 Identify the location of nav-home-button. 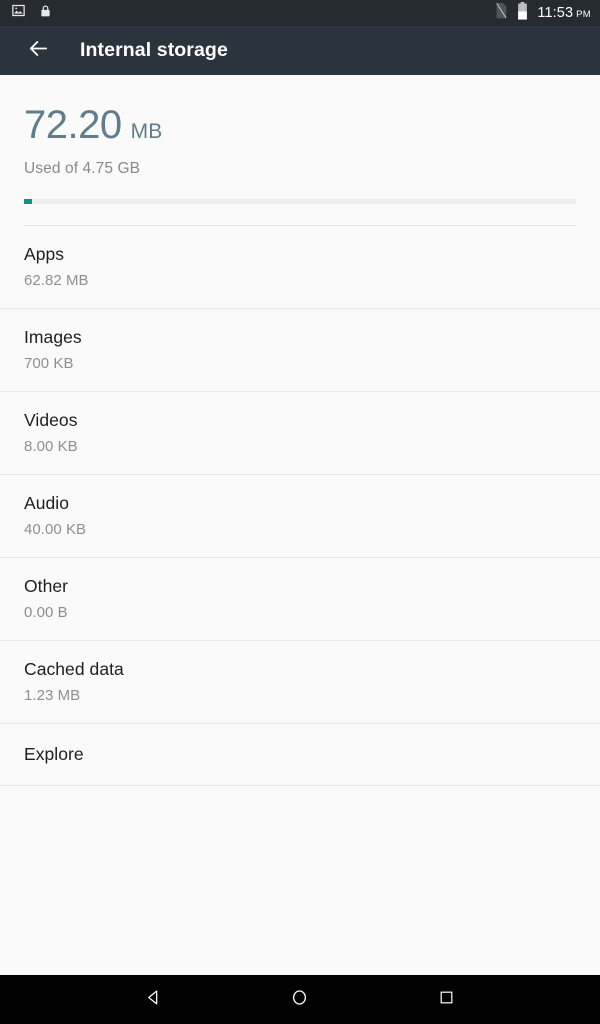
(300, 999).